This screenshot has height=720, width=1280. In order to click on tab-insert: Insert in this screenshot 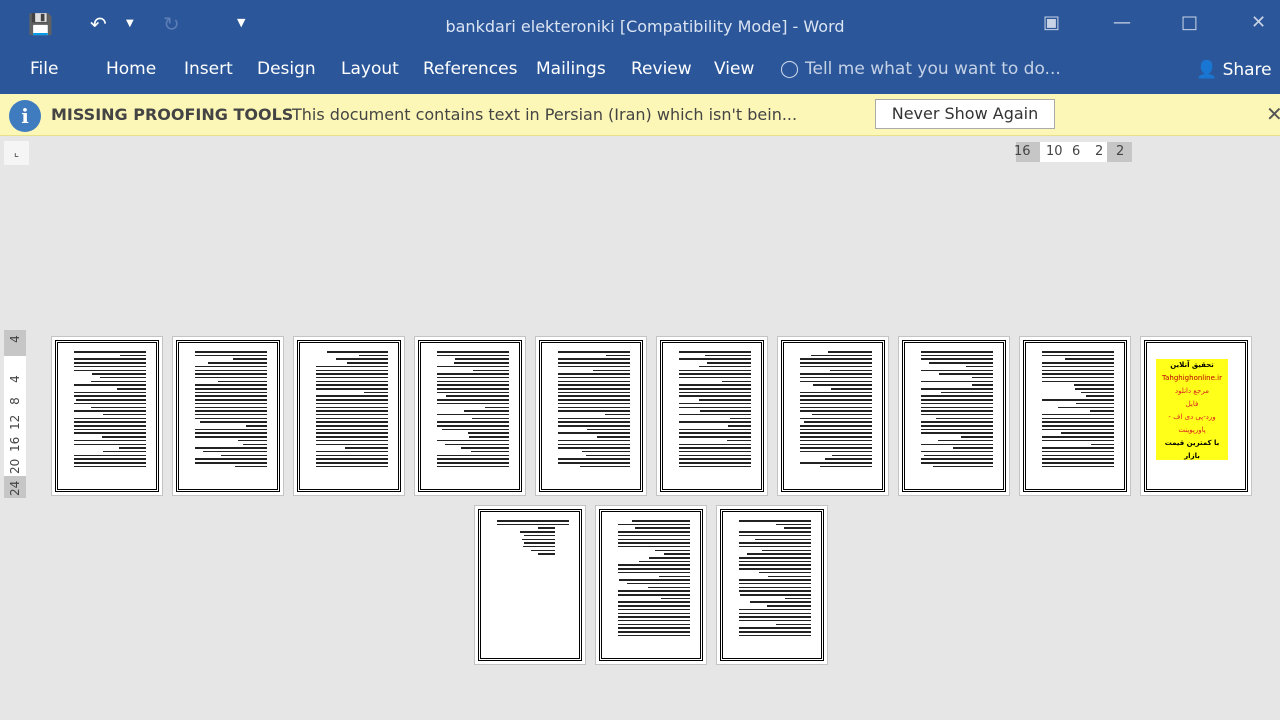, I will do `click(208, 69)`.